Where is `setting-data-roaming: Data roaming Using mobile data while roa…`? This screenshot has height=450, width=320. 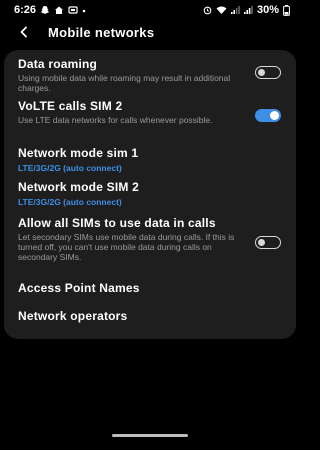 setting-data-roaming: Data roaming Using mobile data while roa… is located at coordinates (152, 75).